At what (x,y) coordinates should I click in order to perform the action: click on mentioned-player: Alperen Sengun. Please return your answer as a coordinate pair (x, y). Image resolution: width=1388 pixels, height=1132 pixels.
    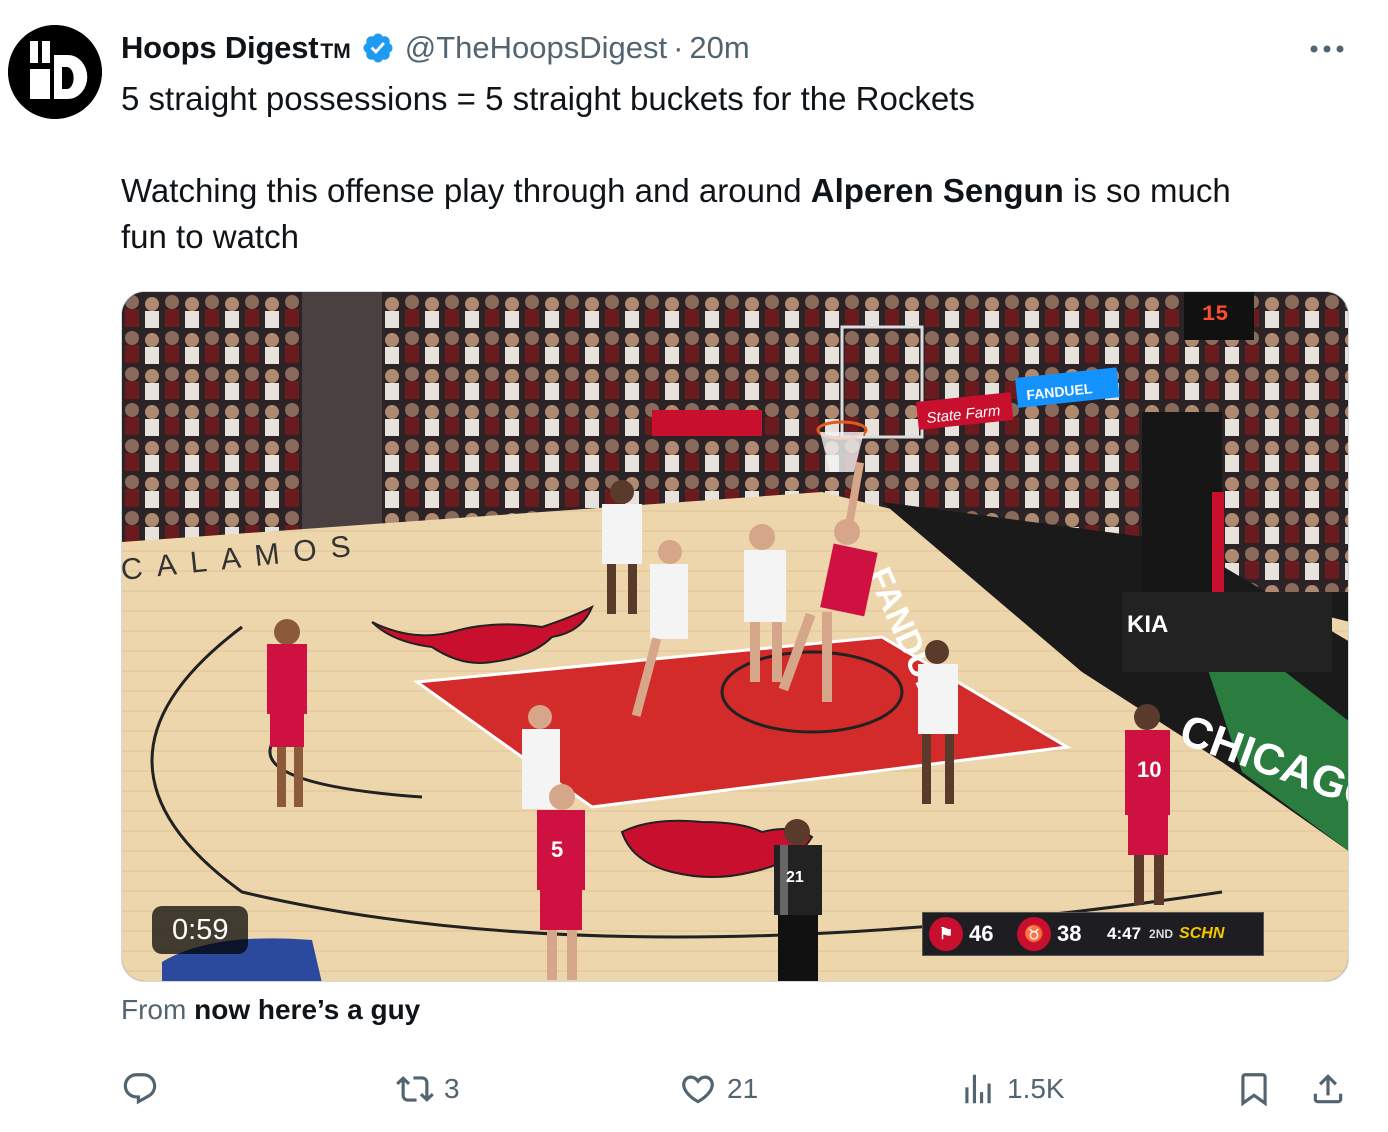
    Looking at the image, I should click on (937, 190).